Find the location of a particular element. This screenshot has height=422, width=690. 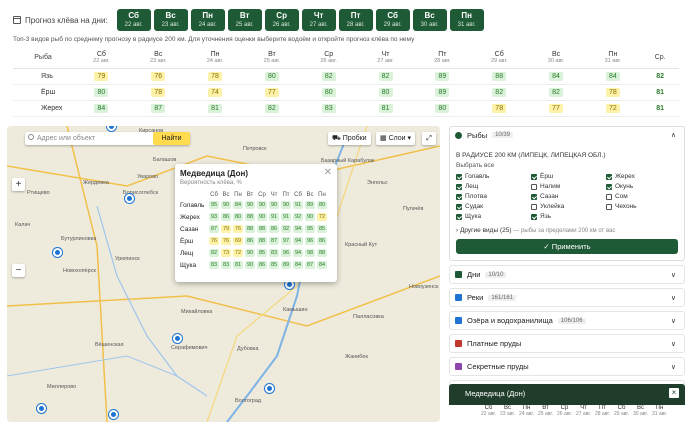

day-column-header: Ср 26 авг. is located at coordinates (329, 58).